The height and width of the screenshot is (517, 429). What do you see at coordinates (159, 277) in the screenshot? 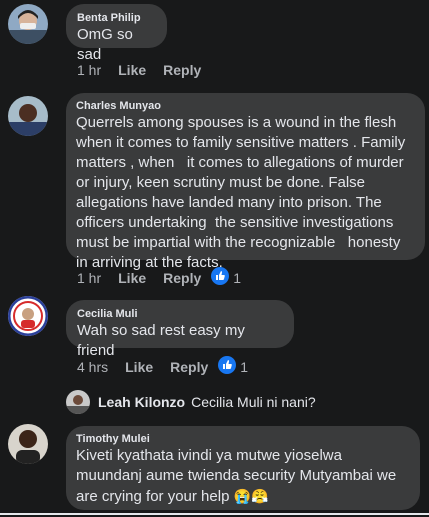
I see `comment-actions: 1 hr Like Reply 1` at bounding box center [159, 277].